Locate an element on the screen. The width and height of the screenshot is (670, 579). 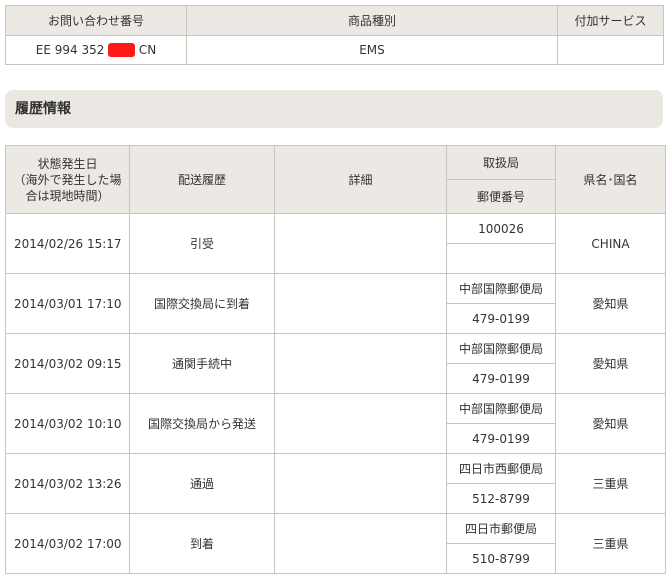
history-postal is located at coordinates (501, 258).